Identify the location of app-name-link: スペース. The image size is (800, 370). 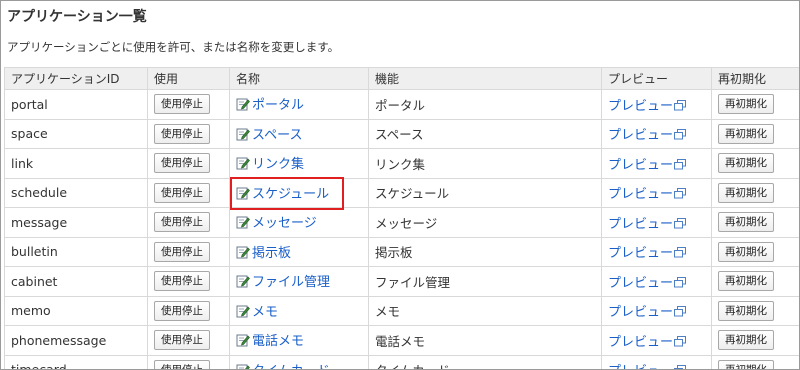
(277, 135).